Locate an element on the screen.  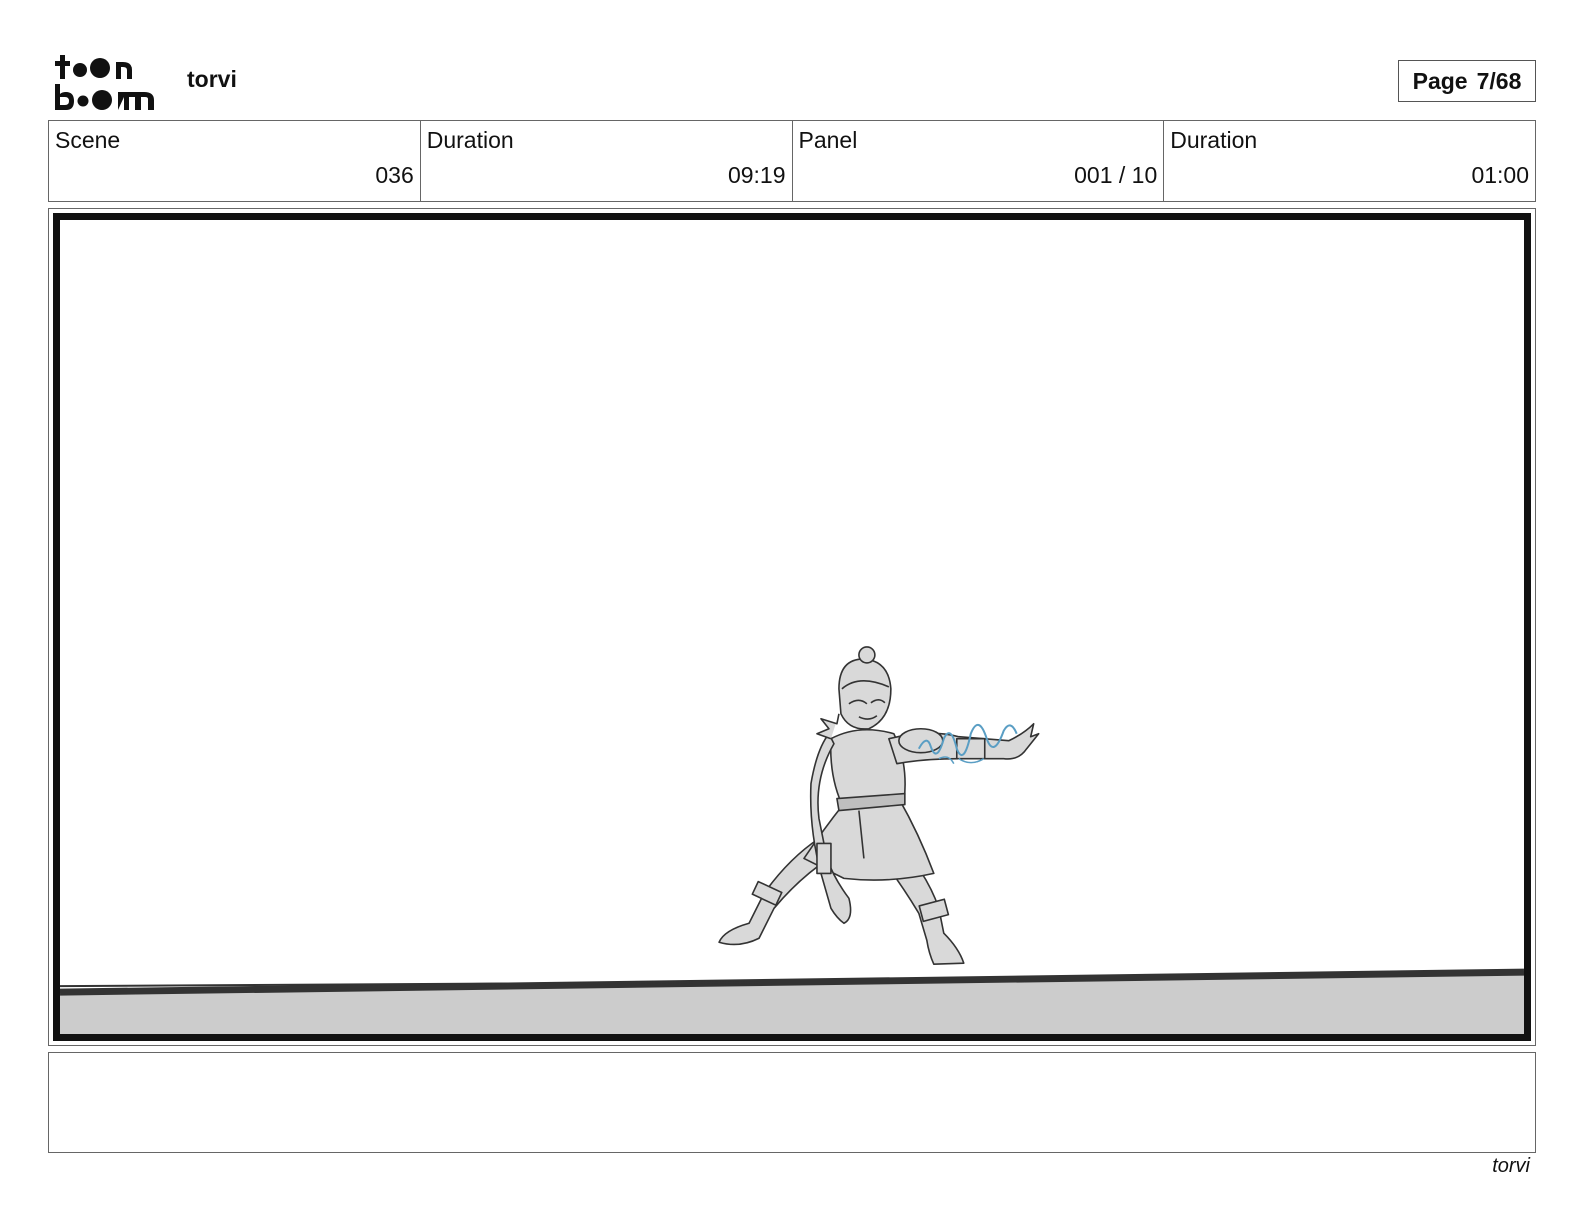
panel-value: 001 / 10 is located at coordinates (1116, 175).